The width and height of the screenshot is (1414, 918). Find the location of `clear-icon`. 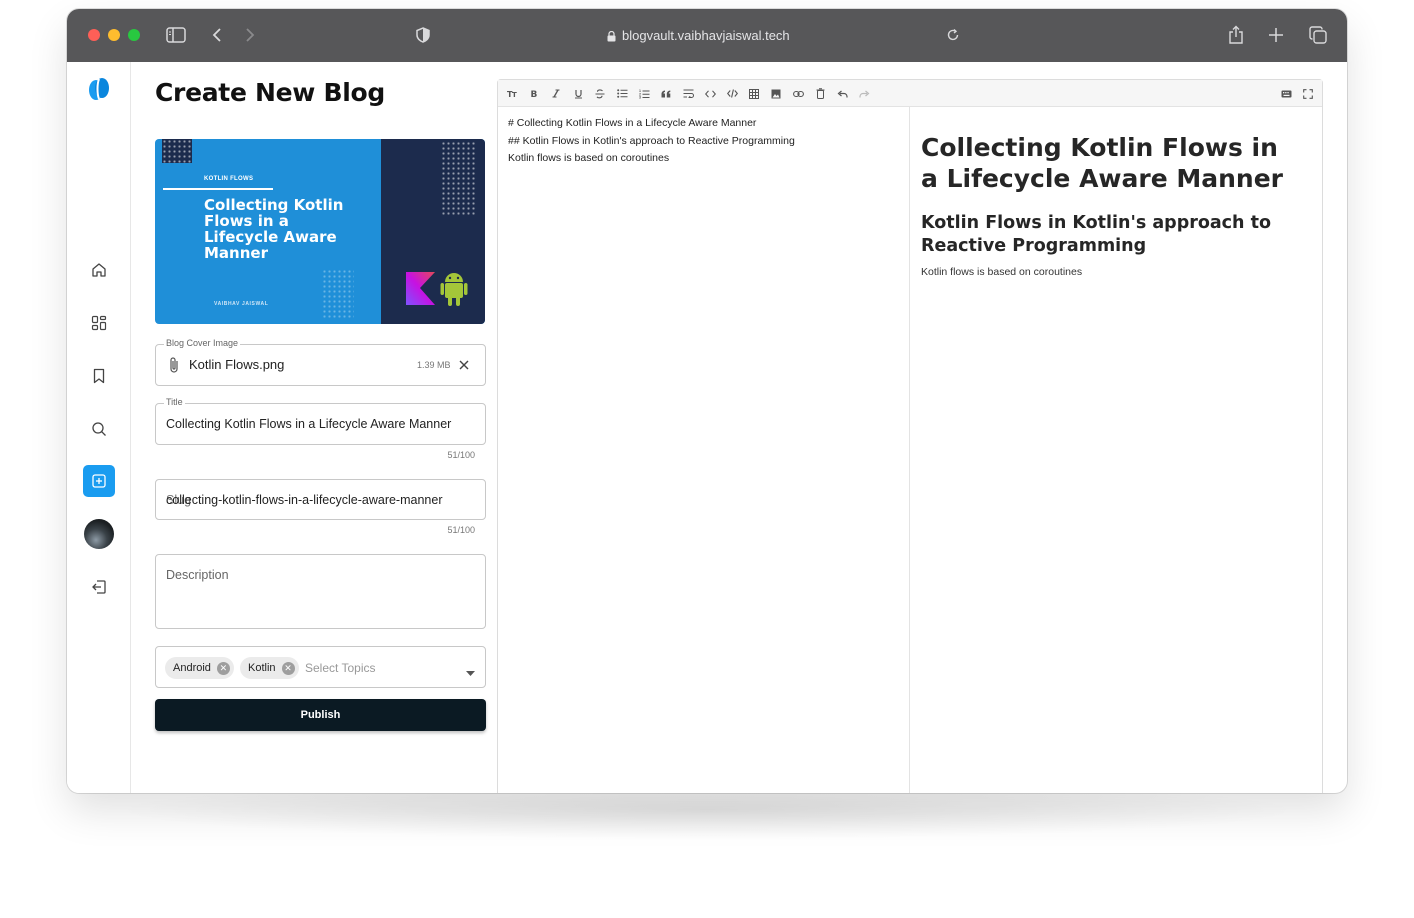

clear-icon is located at coordinates (820, 93).